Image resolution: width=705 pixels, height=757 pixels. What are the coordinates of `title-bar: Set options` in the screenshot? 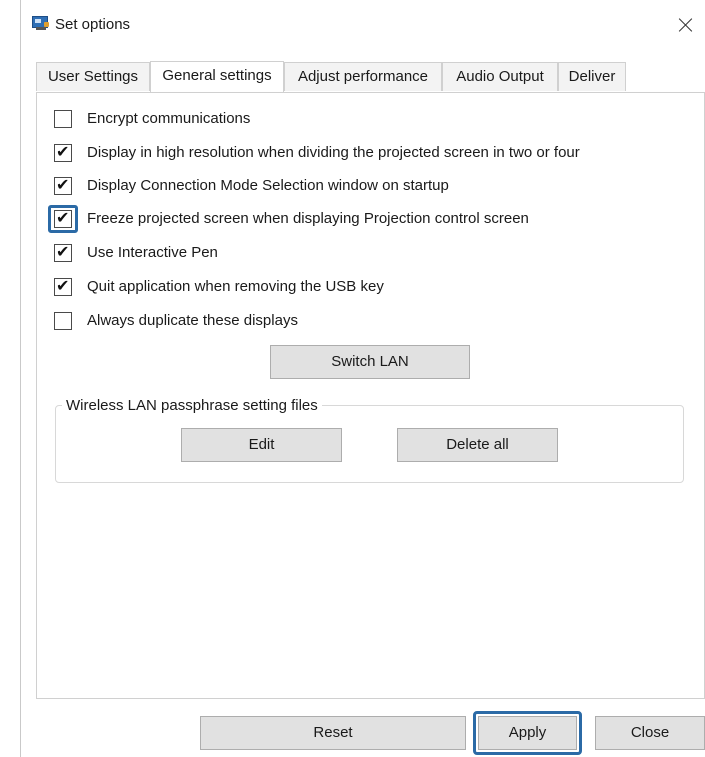 It's located at (366, 26).